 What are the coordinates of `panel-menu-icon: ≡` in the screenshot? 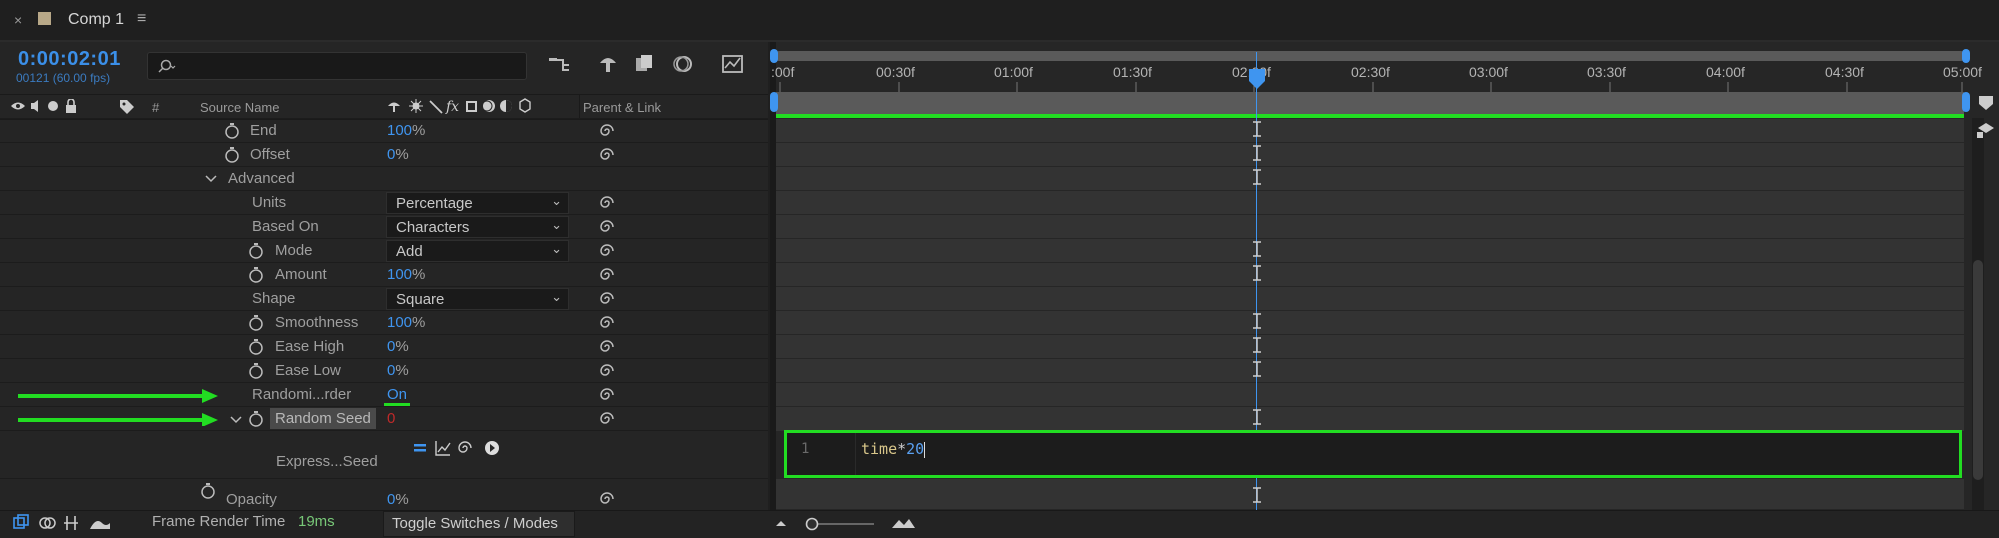 It's located at (141, 19).